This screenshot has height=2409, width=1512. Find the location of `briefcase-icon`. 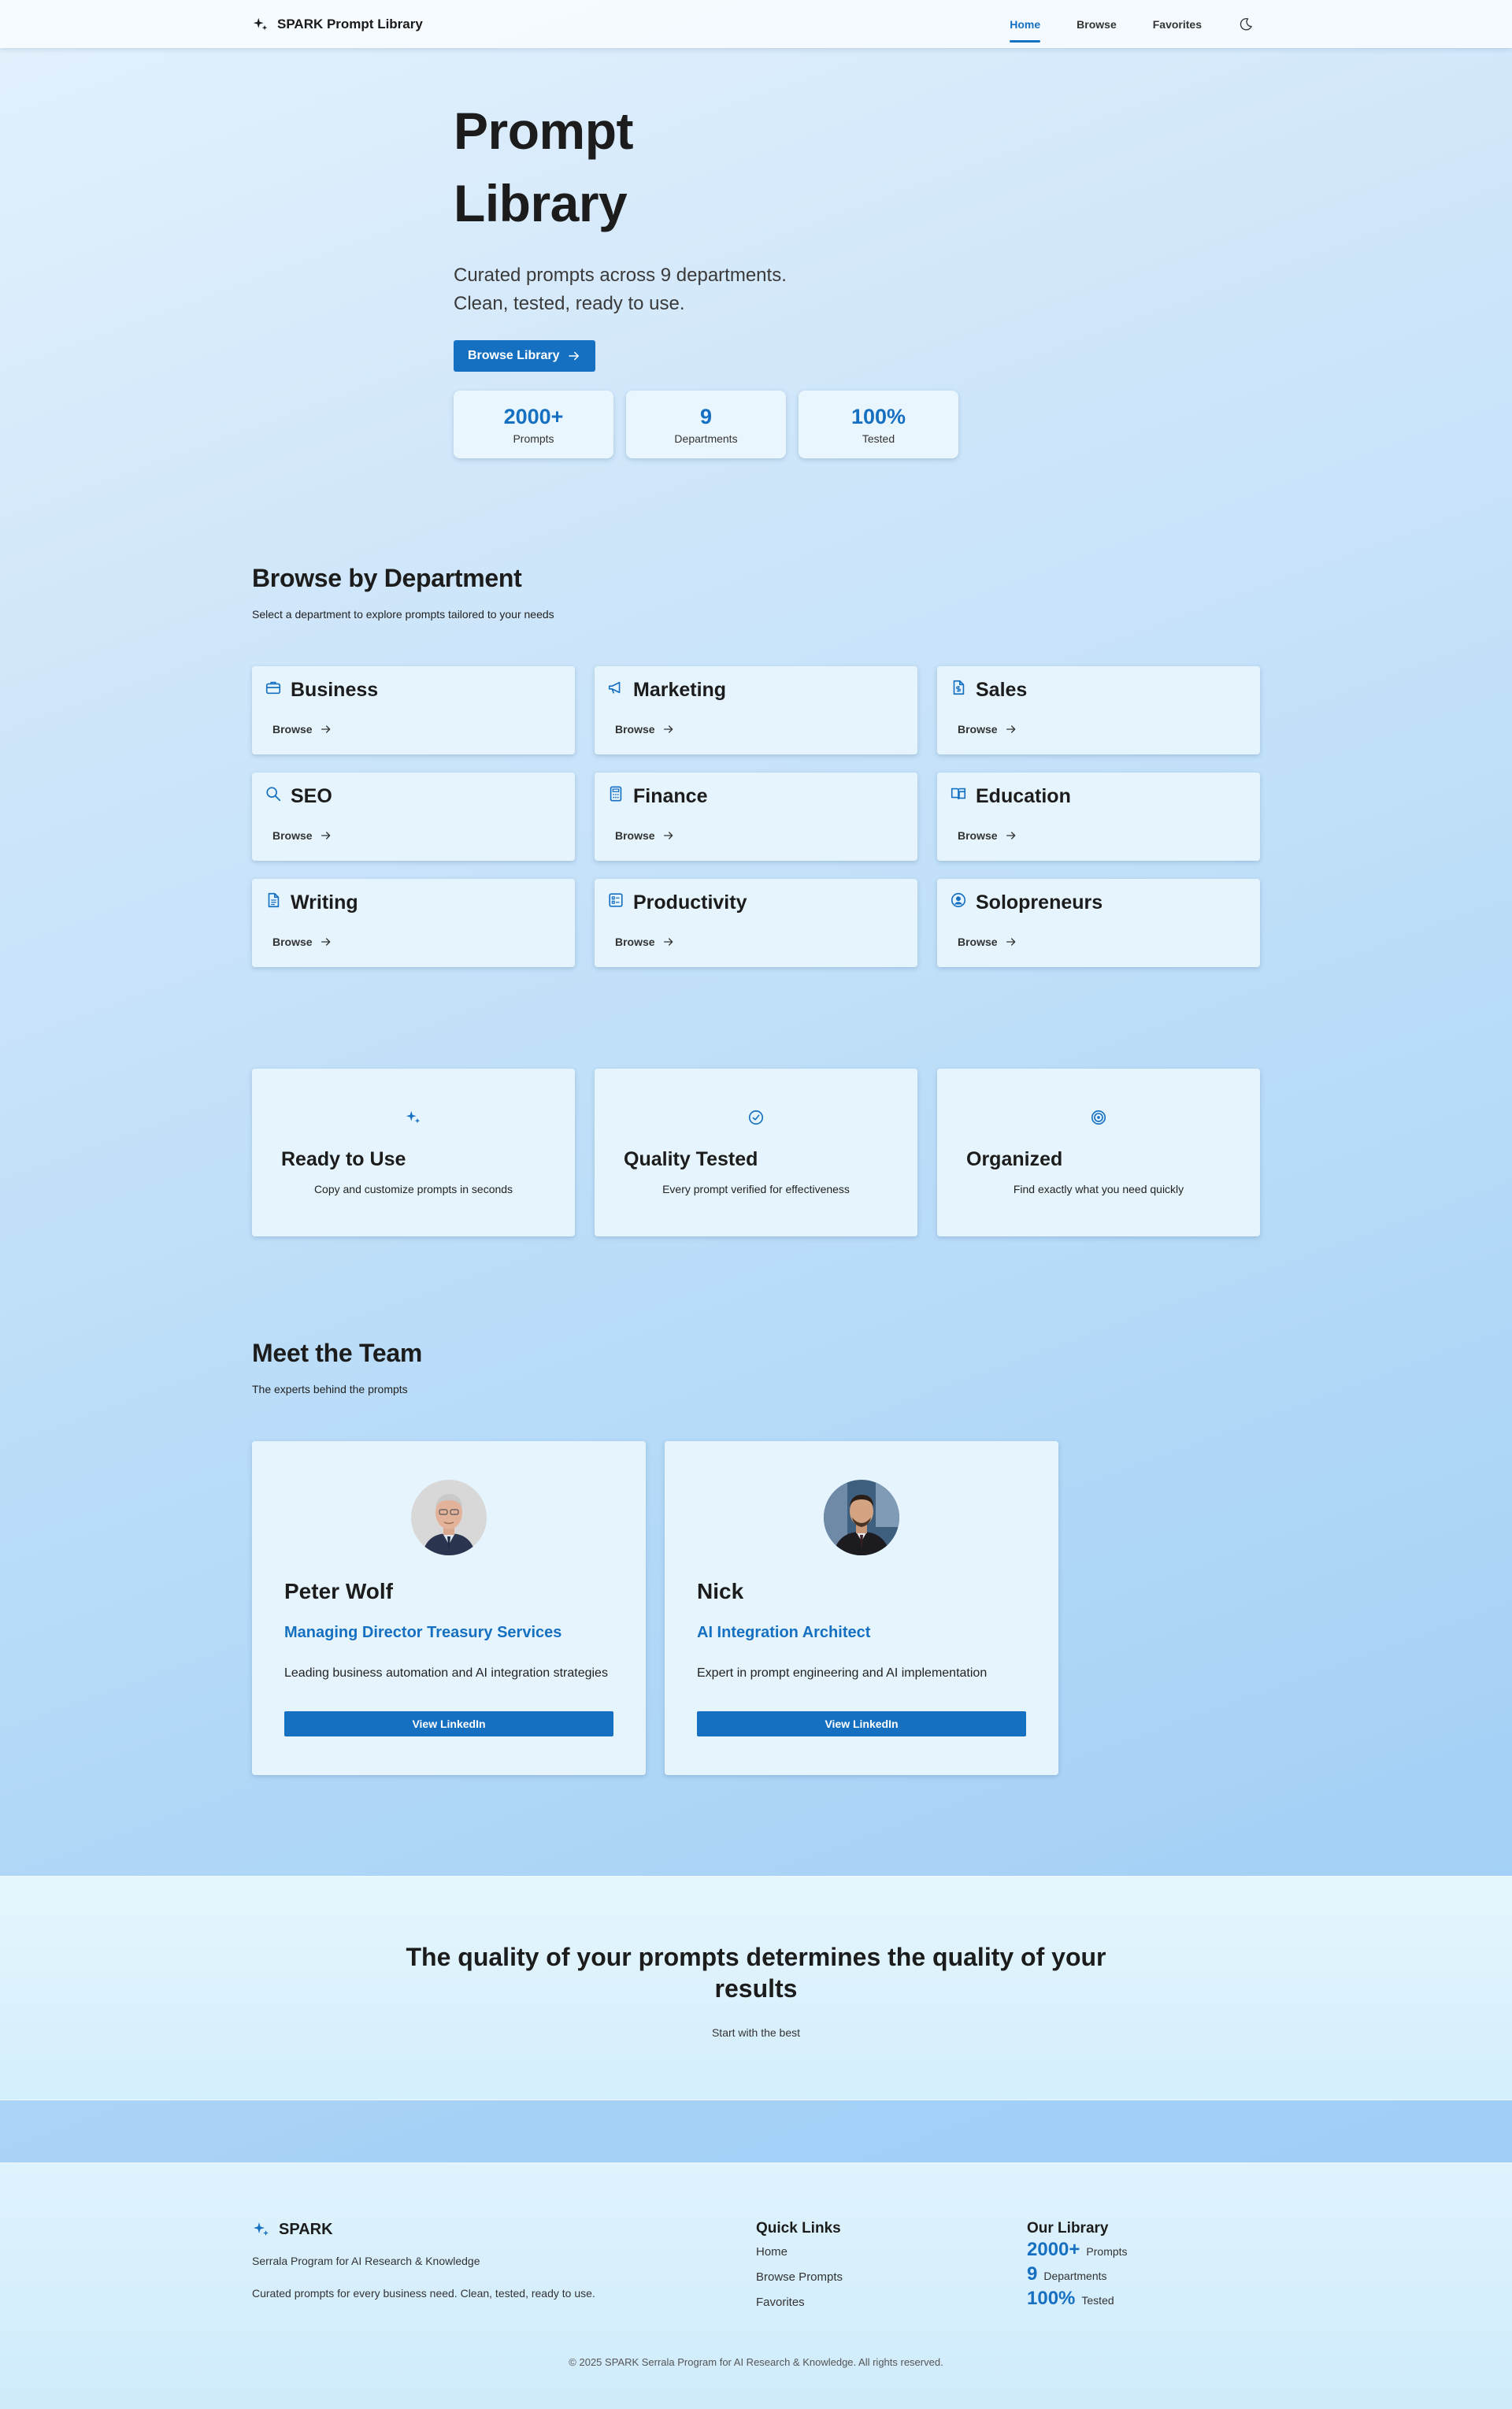

briefcase-icon is located at coordinates (273, 688).